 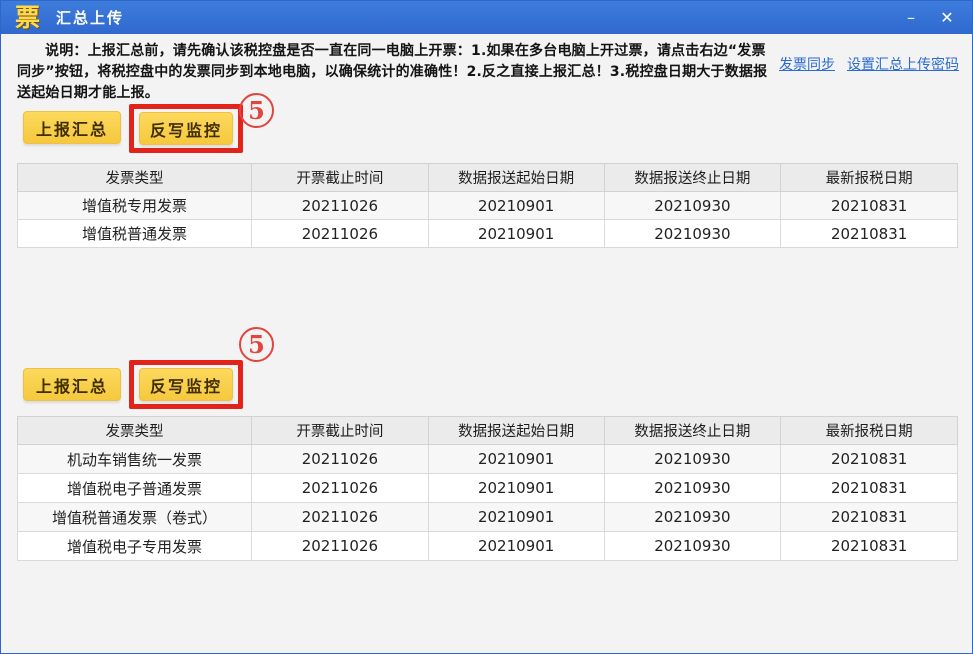 What do you see at coordinates (911, 18) in the screenshot?
I see `minimize-icon: –` at bounding box center [911, 18].